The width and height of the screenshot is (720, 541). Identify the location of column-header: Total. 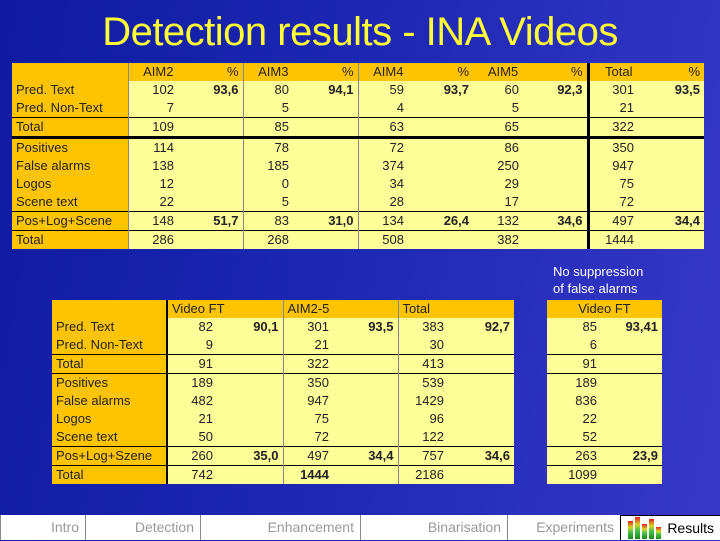
(617, 72).